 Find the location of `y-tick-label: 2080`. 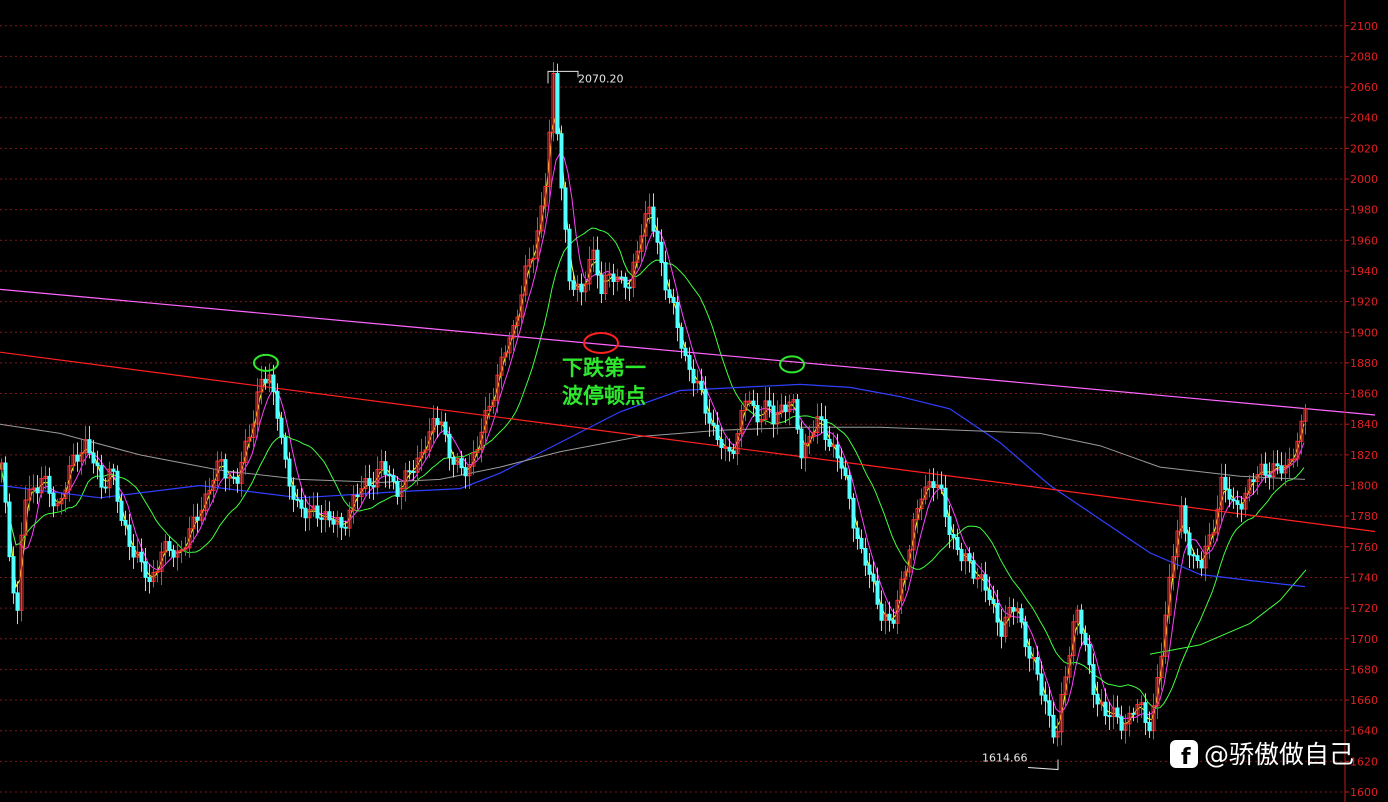

y-tick-label: 2080 is located at coordinates (1364, 56).